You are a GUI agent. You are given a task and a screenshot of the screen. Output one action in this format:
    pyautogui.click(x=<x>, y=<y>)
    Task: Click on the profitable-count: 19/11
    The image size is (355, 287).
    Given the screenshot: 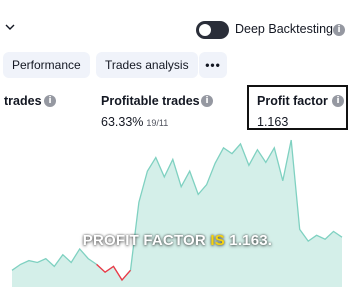 What is the action you would take?
    pyautogui.click(x=157, y=123)
    